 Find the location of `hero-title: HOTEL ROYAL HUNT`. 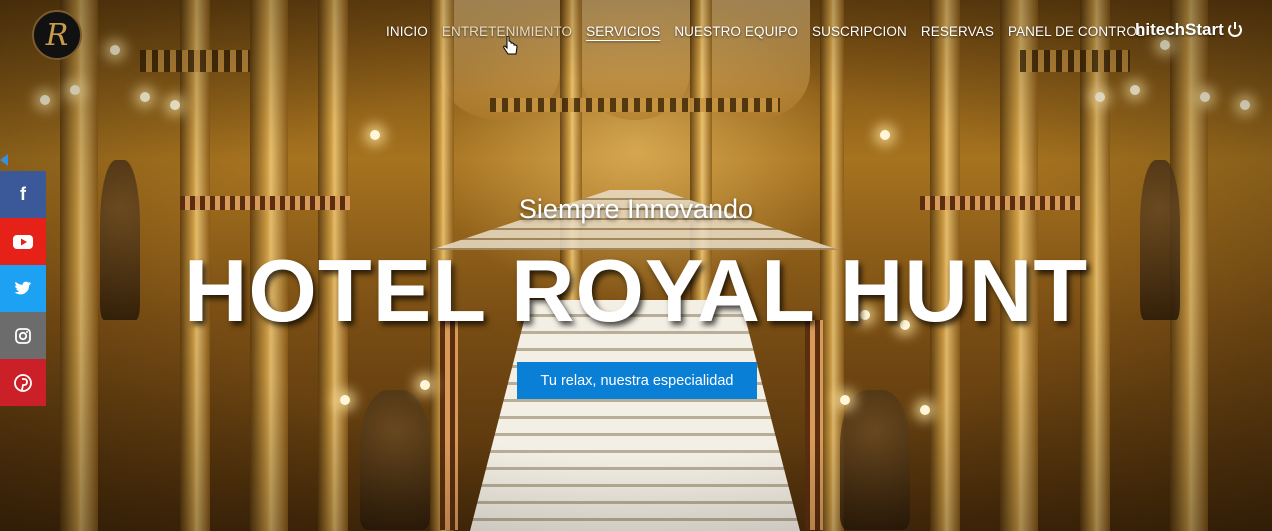

hero-title: HOTEL ROYAL HUNT is located at coordinates (636, 290).